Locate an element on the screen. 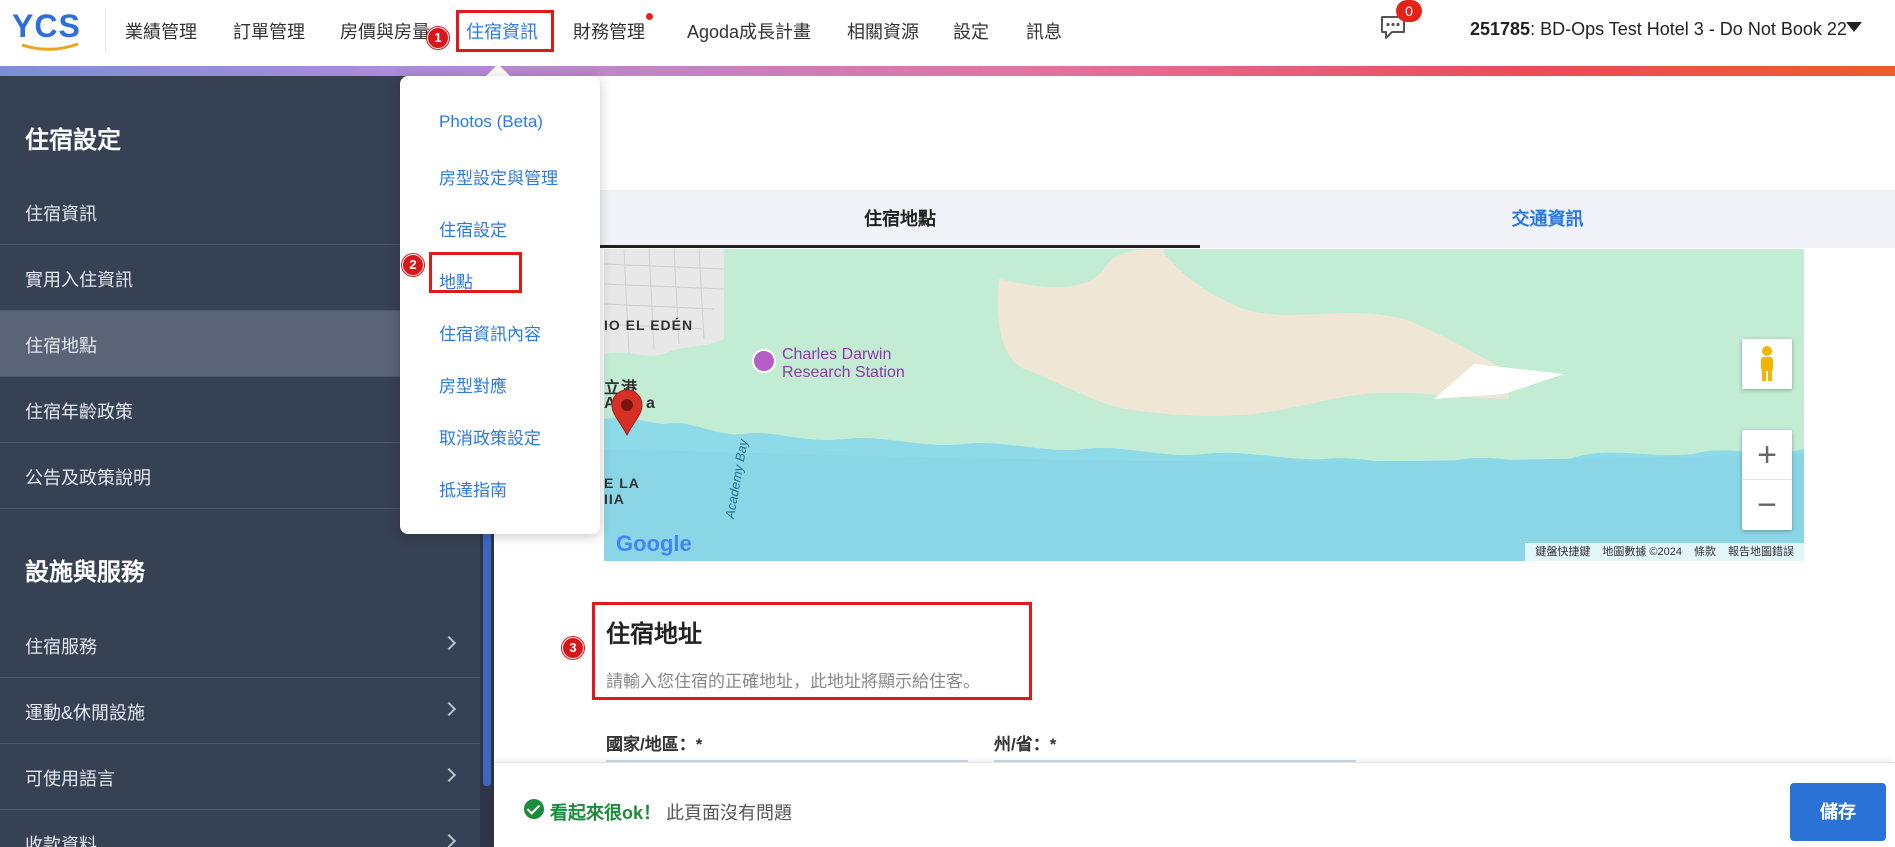 The width and height of the screenshot is (1895, 847). nav-resources: 相關資源 is located at coordinates (883, 31).